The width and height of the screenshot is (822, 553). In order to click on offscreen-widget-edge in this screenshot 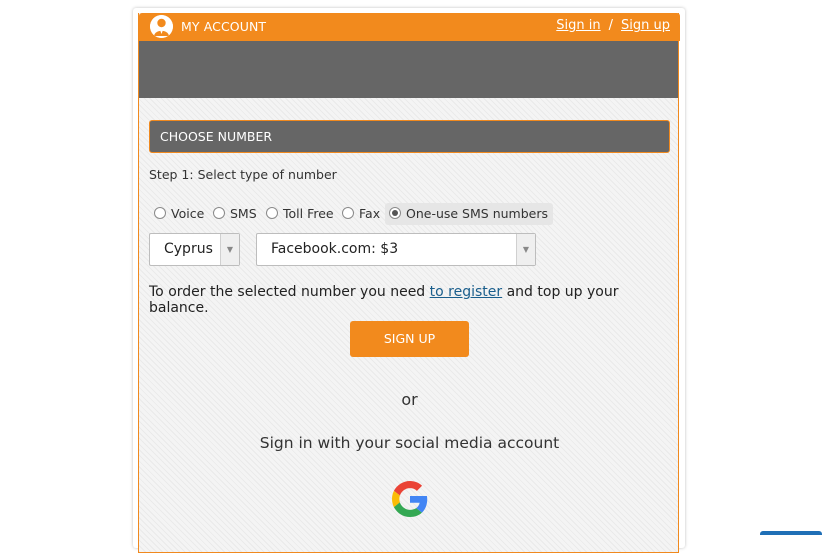, I will do `click(791, 533)`.